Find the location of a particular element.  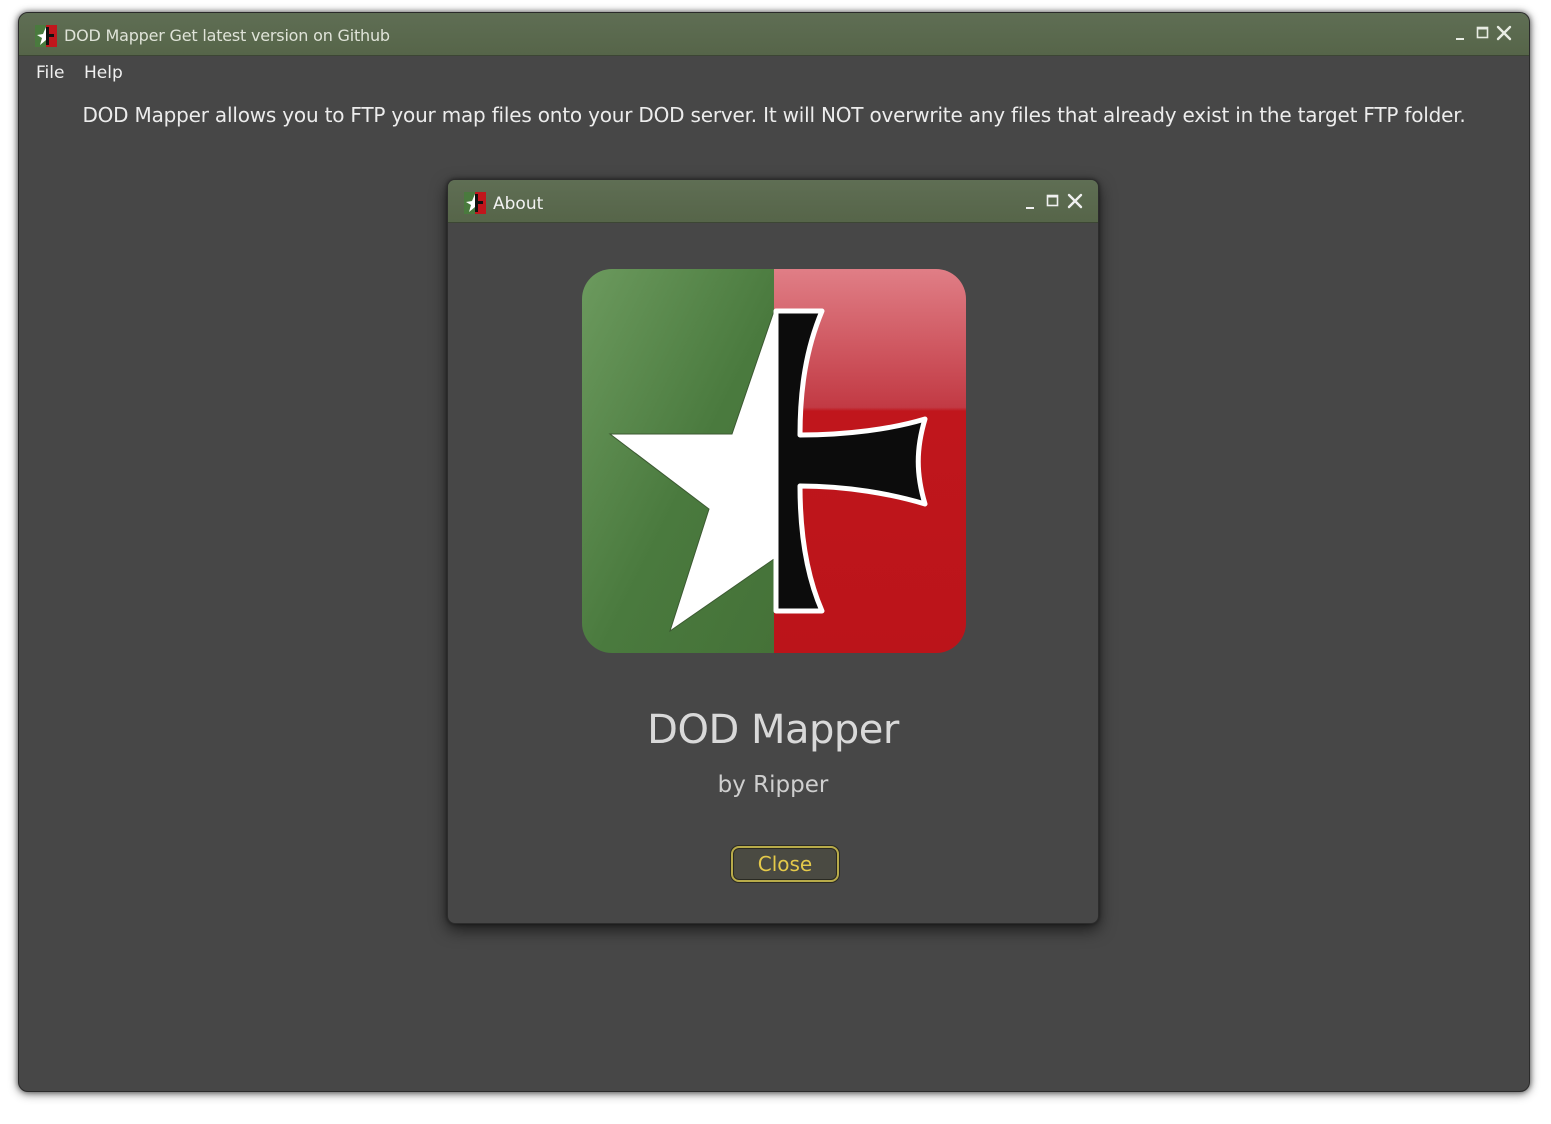

menu-help: Help is located at coordinates (103, 73).